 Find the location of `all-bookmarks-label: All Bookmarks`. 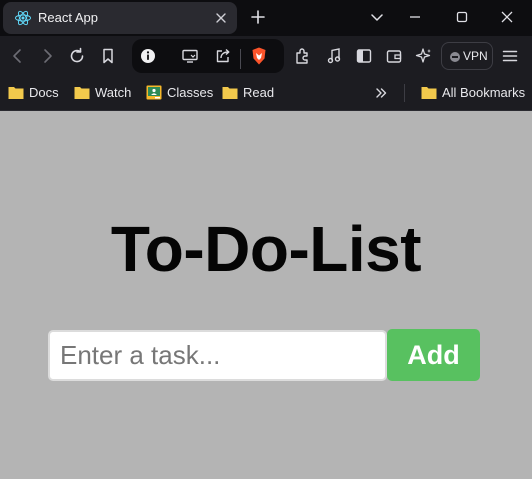

all-bookmarks-label: All Bookmarks is located at coordinates (484, 92).